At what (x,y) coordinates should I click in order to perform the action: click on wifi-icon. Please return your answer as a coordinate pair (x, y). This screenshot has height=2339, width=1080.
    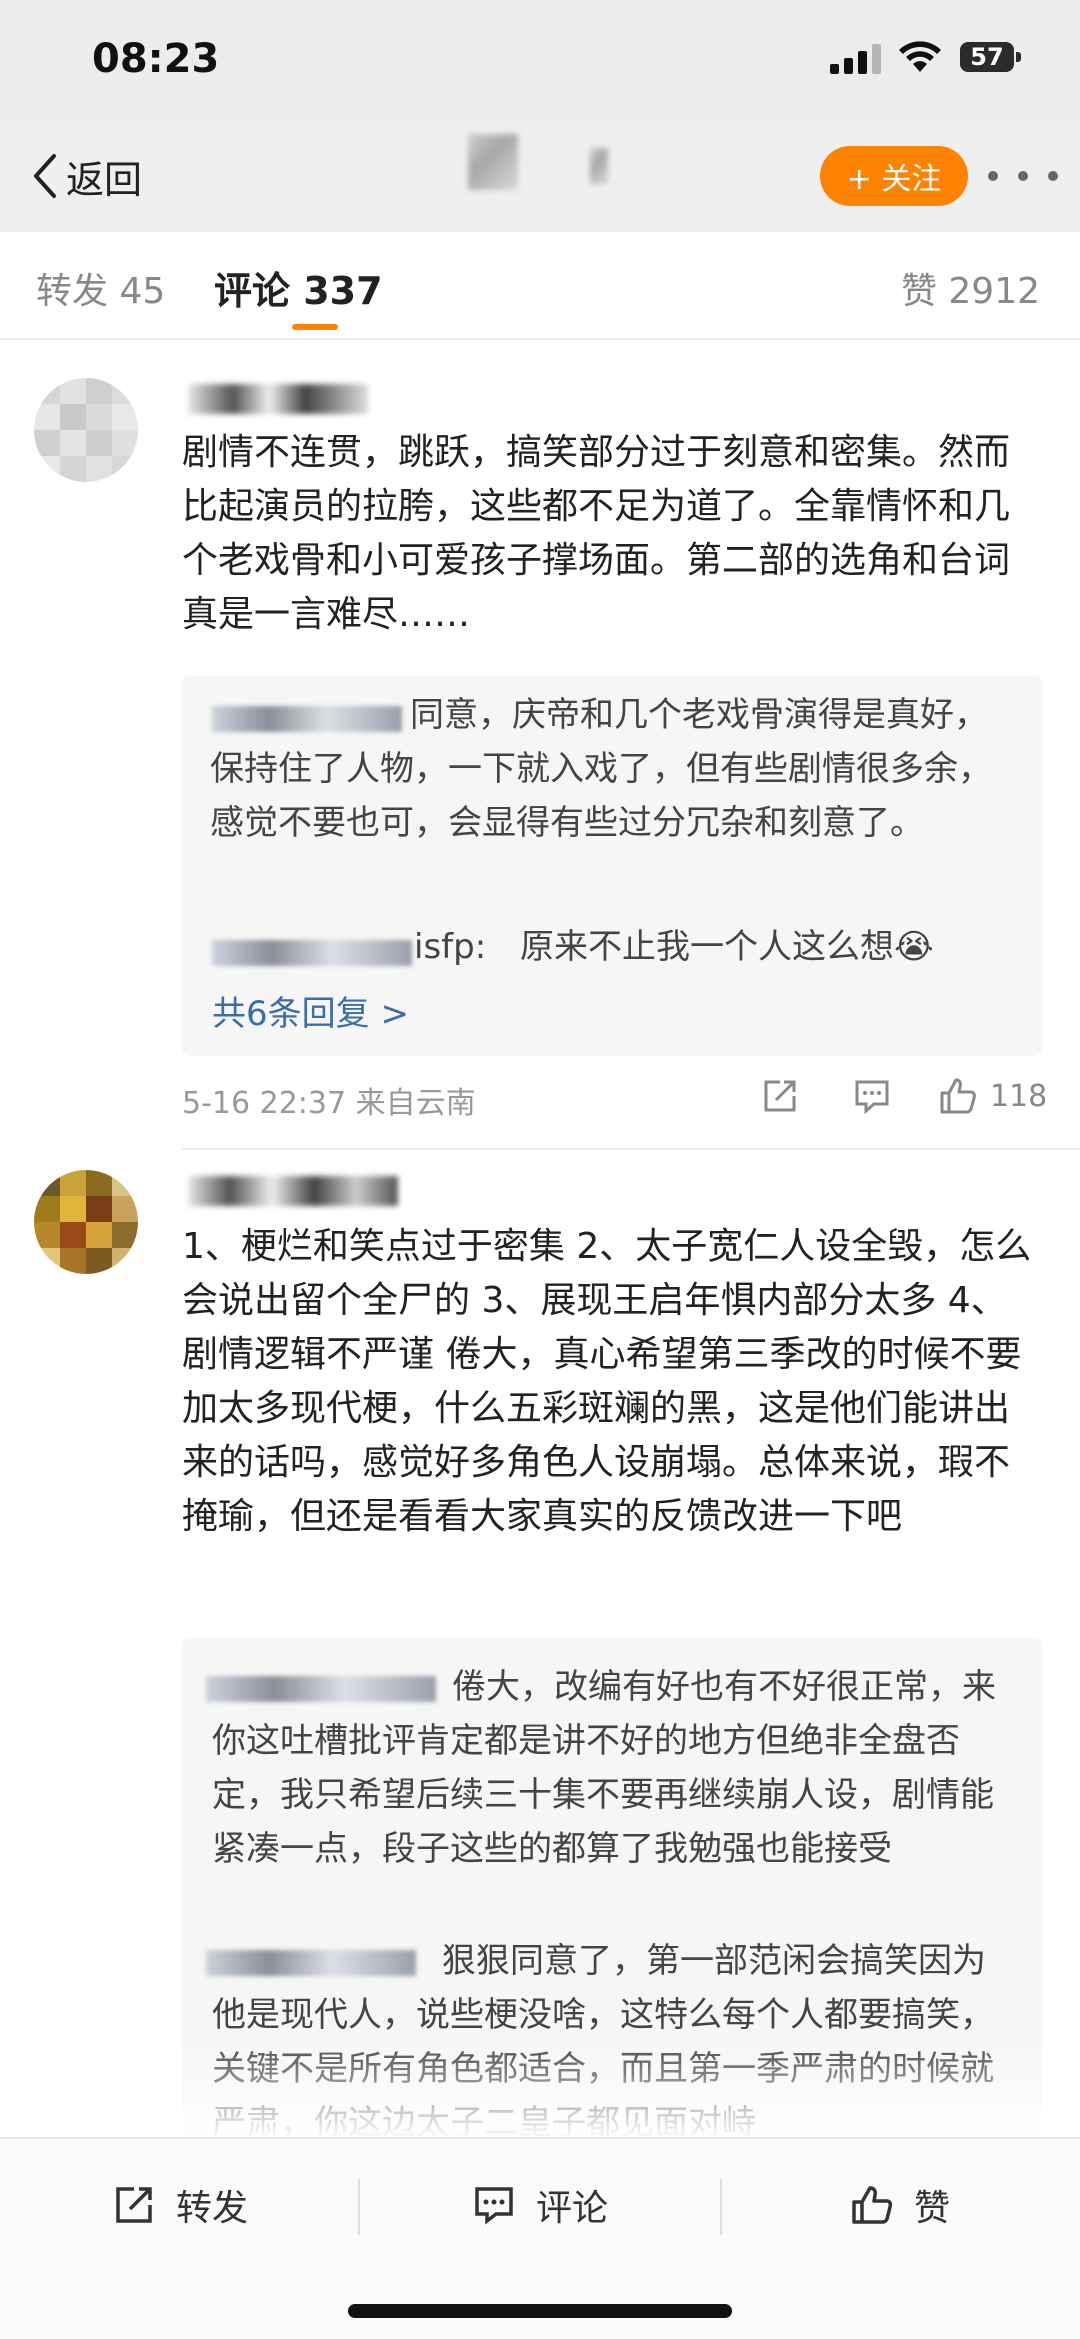
    Looking at the image, I should click on (920, 56).